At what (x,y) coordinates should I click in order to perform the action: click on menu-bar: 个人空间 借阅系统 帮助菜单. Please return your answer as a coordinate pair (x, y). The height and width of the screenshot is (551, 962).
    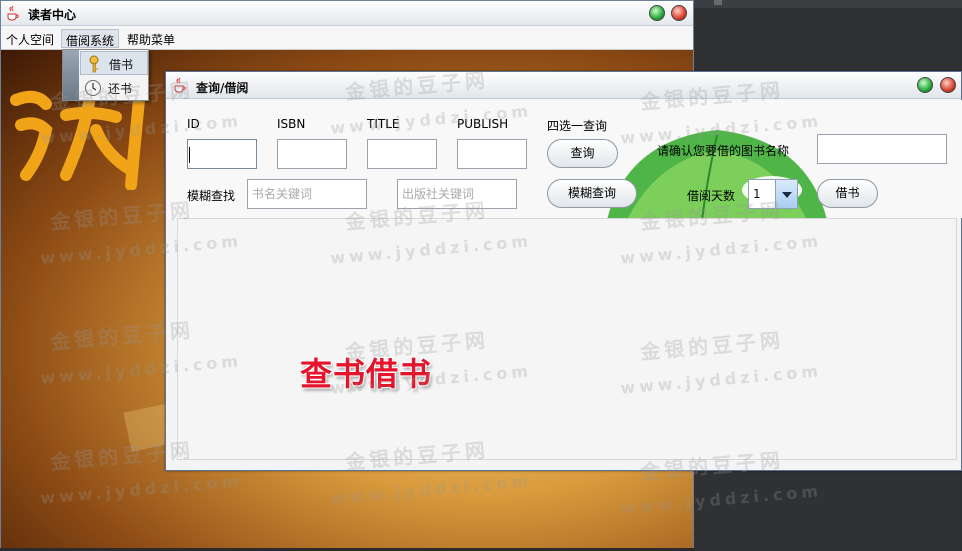
    Looking at the image, I should click on (347, 38).